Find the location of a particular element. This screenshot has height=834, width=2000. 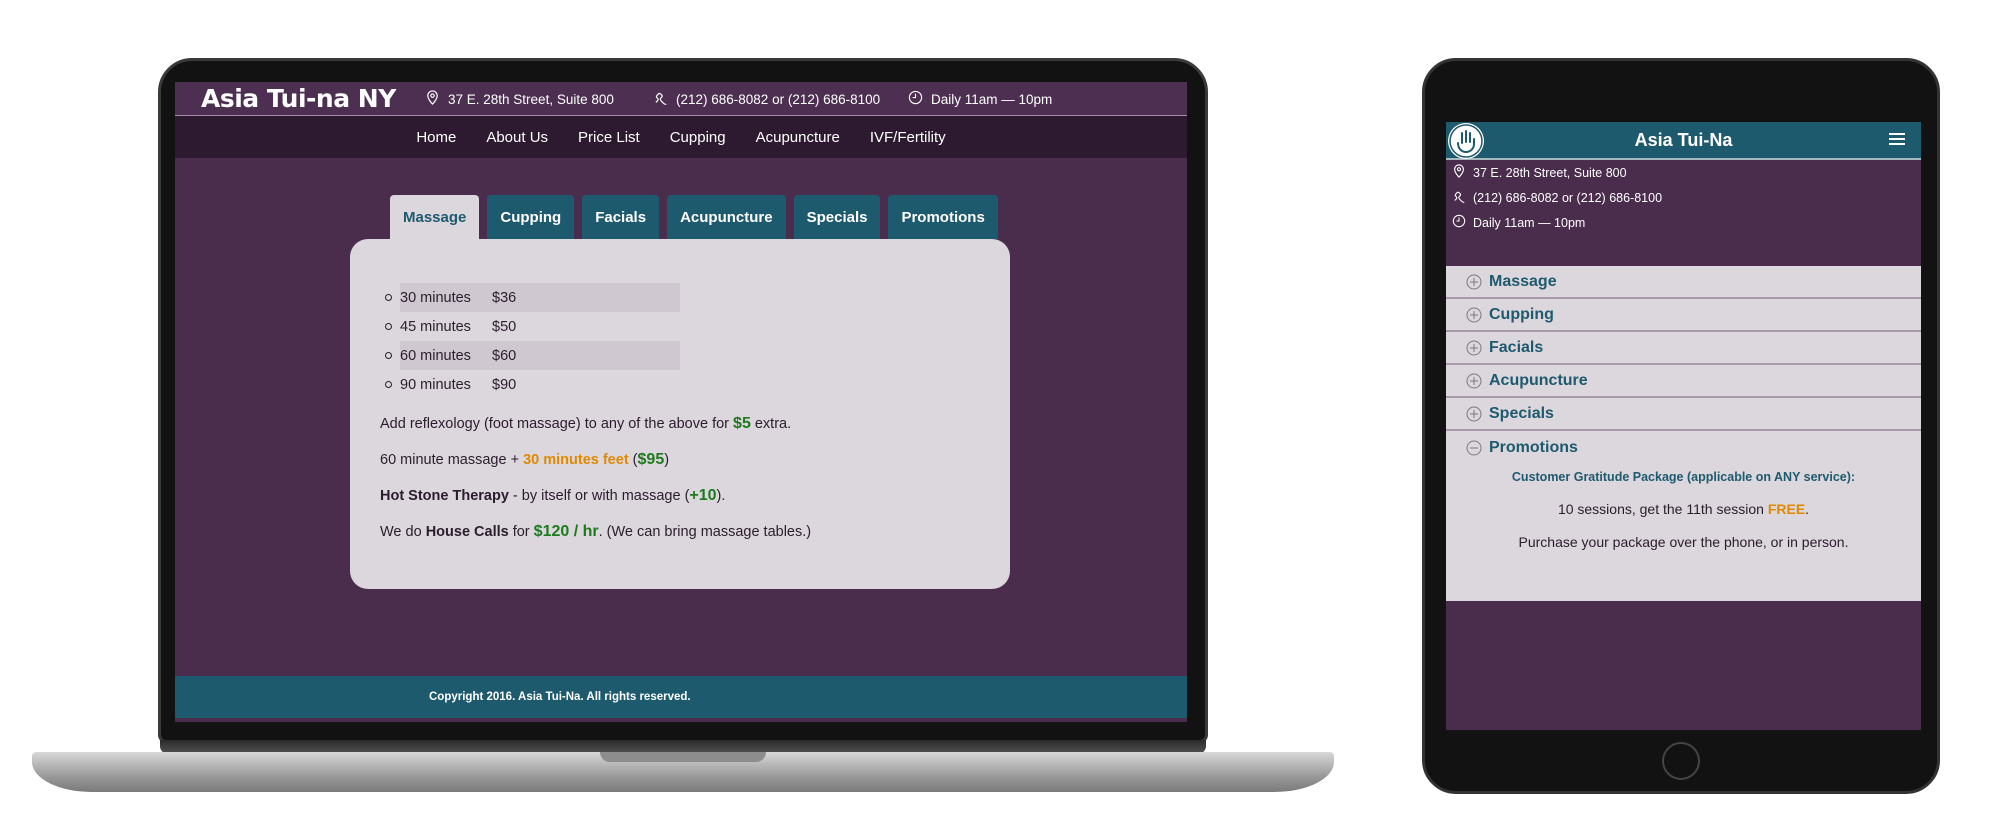

hamburger-menu-icon is located at coordinates (1897, 140).